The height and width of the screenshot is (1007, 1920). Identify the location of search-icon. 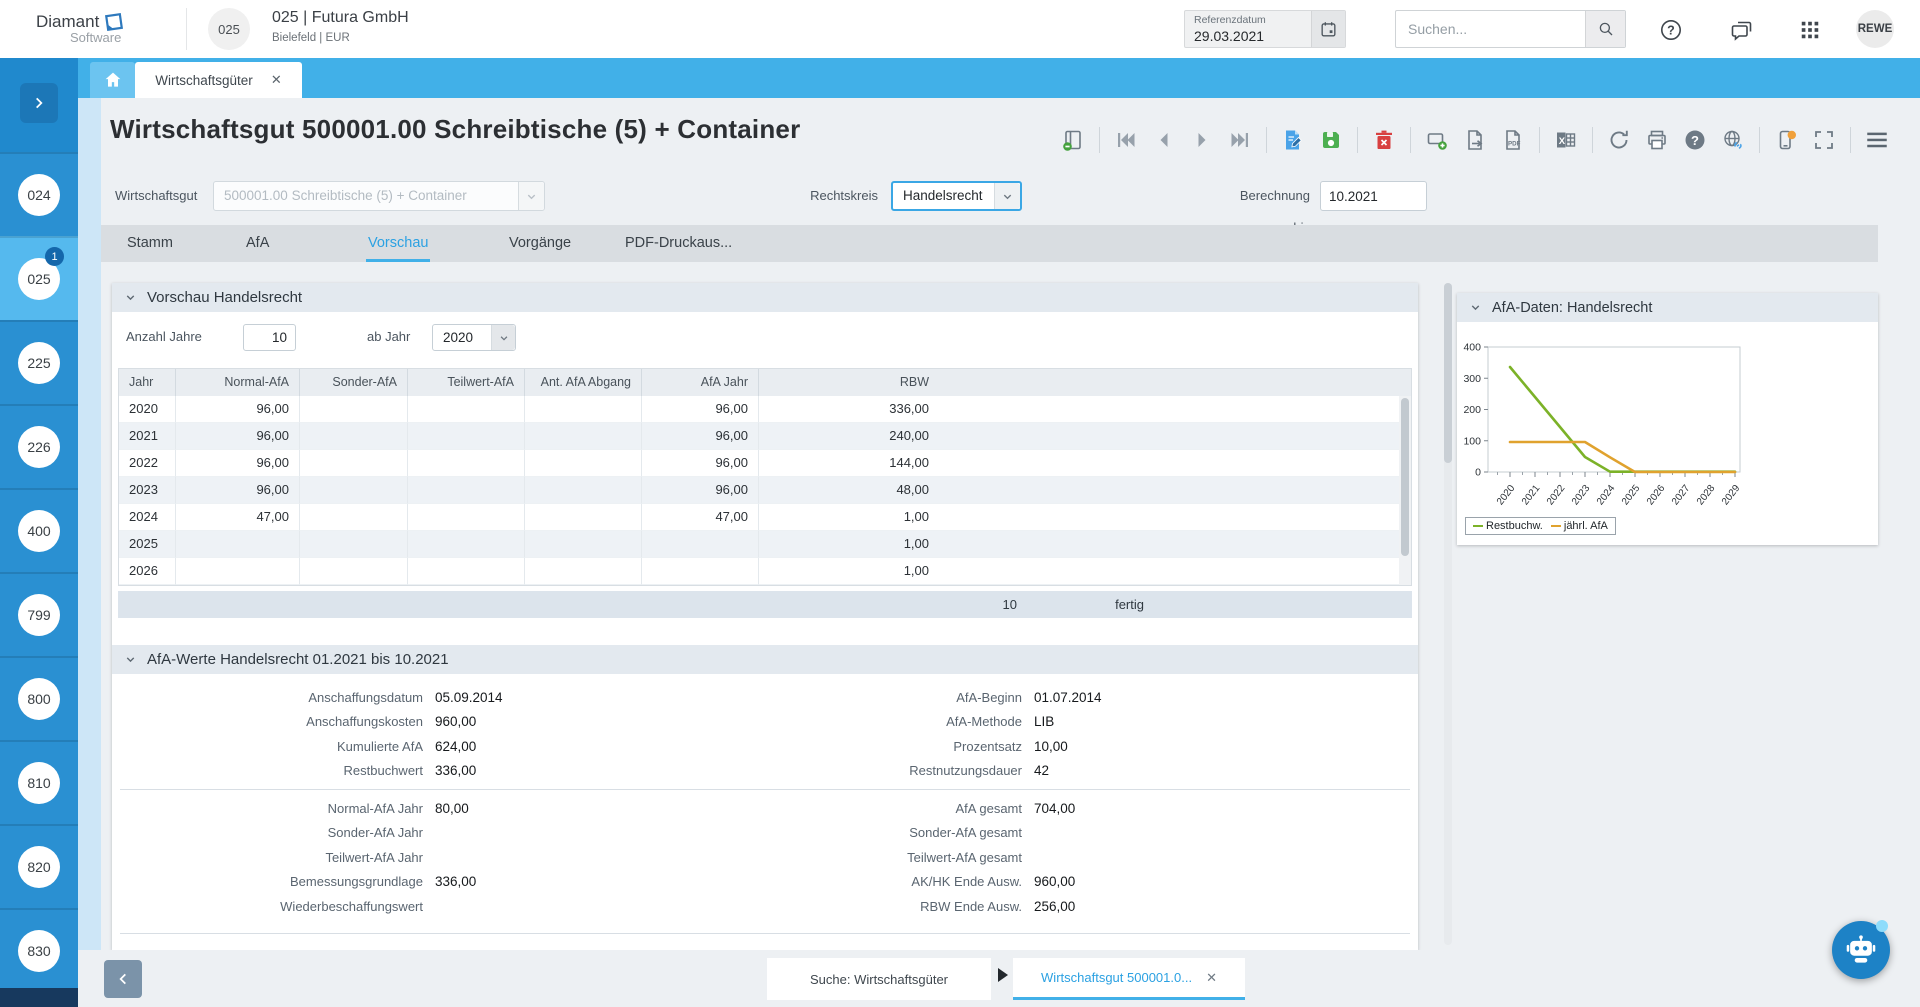
(1605, 29).